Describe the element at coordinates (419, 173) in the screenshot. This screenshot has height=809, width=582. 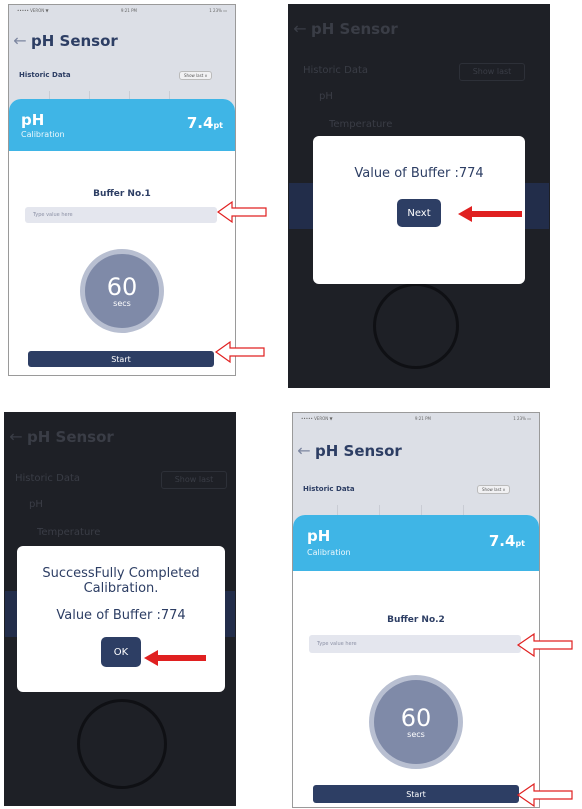
I see `dialog-message: Value of Buffer :774` at that location.